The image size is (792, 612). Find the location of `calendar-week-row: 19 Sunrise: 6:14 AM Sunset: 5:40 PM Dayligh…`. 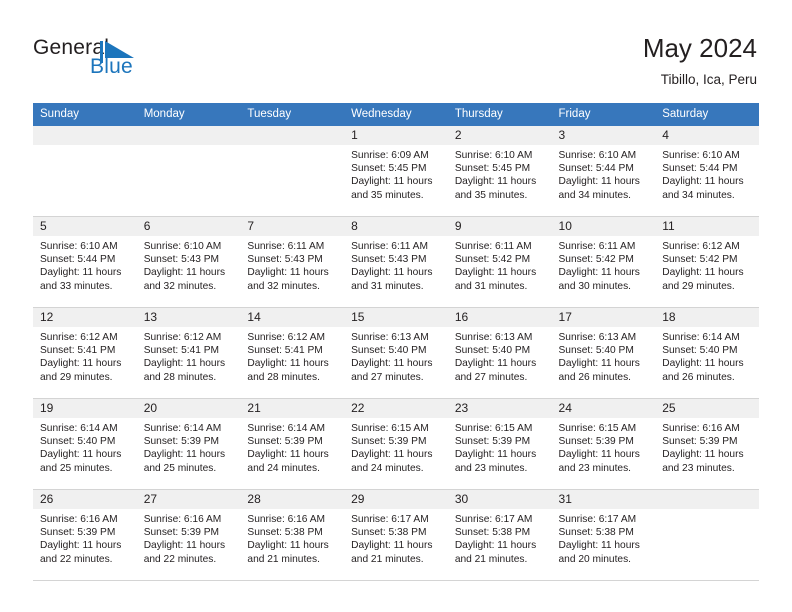

calendar-week-row: 19 Sunrise: 6:14 AM Sunset: 5:40 PM Dayligh… is located at coordinates (396, 444).